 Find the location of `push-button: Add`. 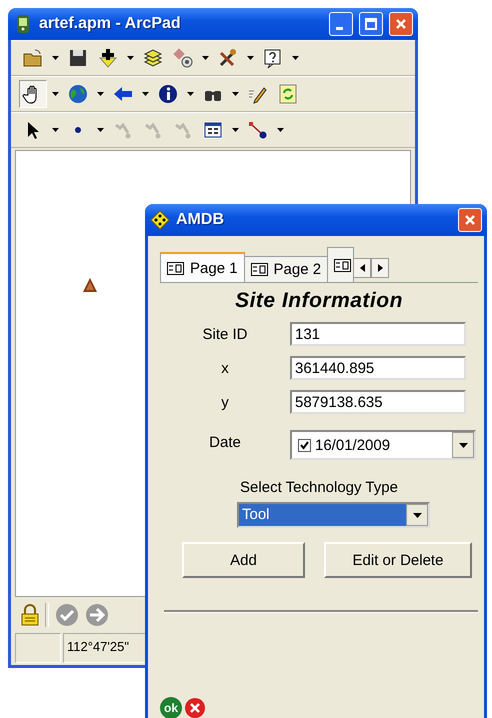

push-button: Add is located at coordinates (243, 560).